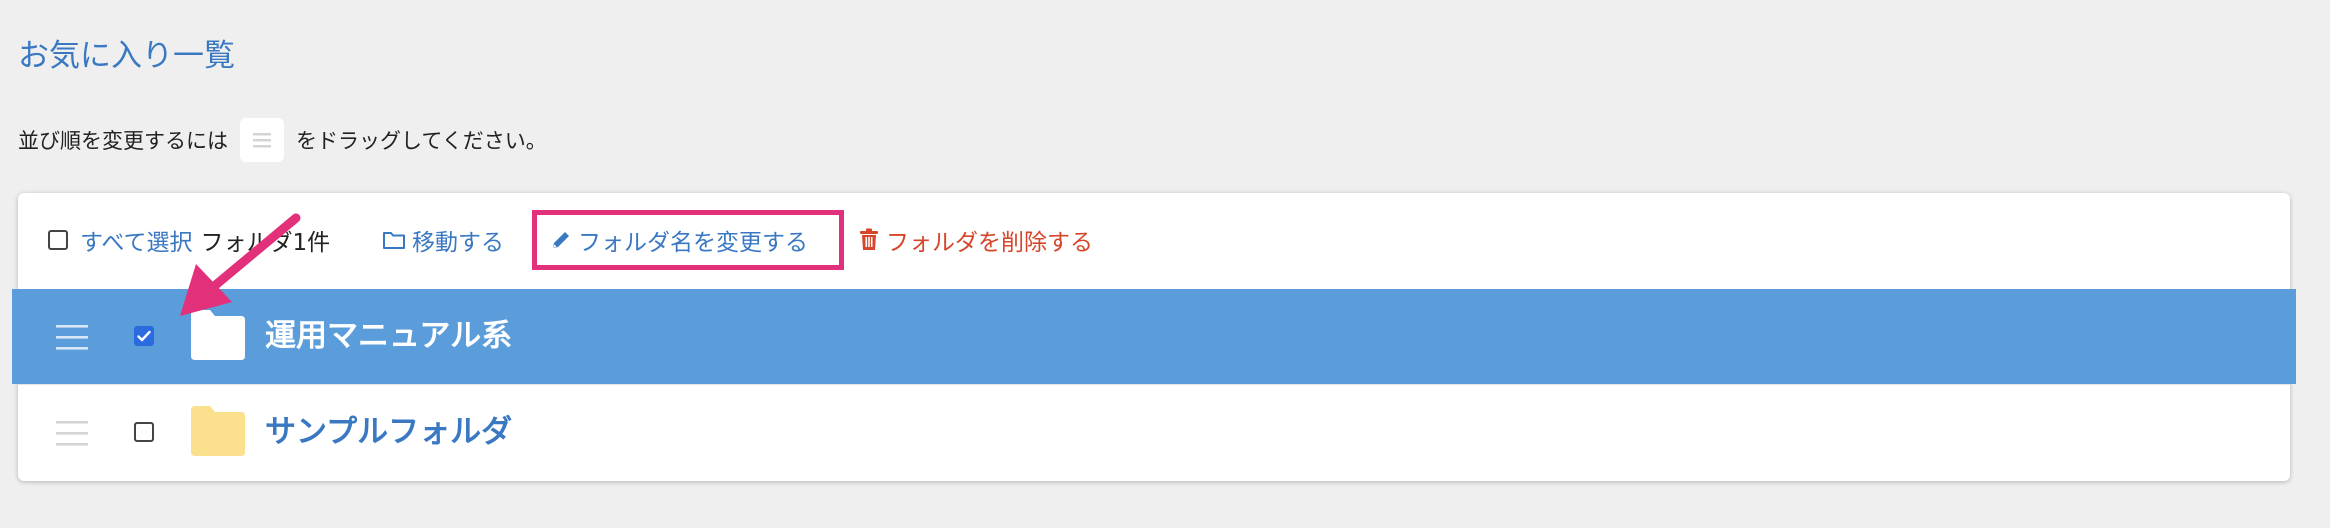 This screenshot has height=528, width=2330. What do you see at coordinates (421, 141) in the screenshot?
I see `instruction-text-after: をドラッグしてください。` at bounding box center [421, 141].